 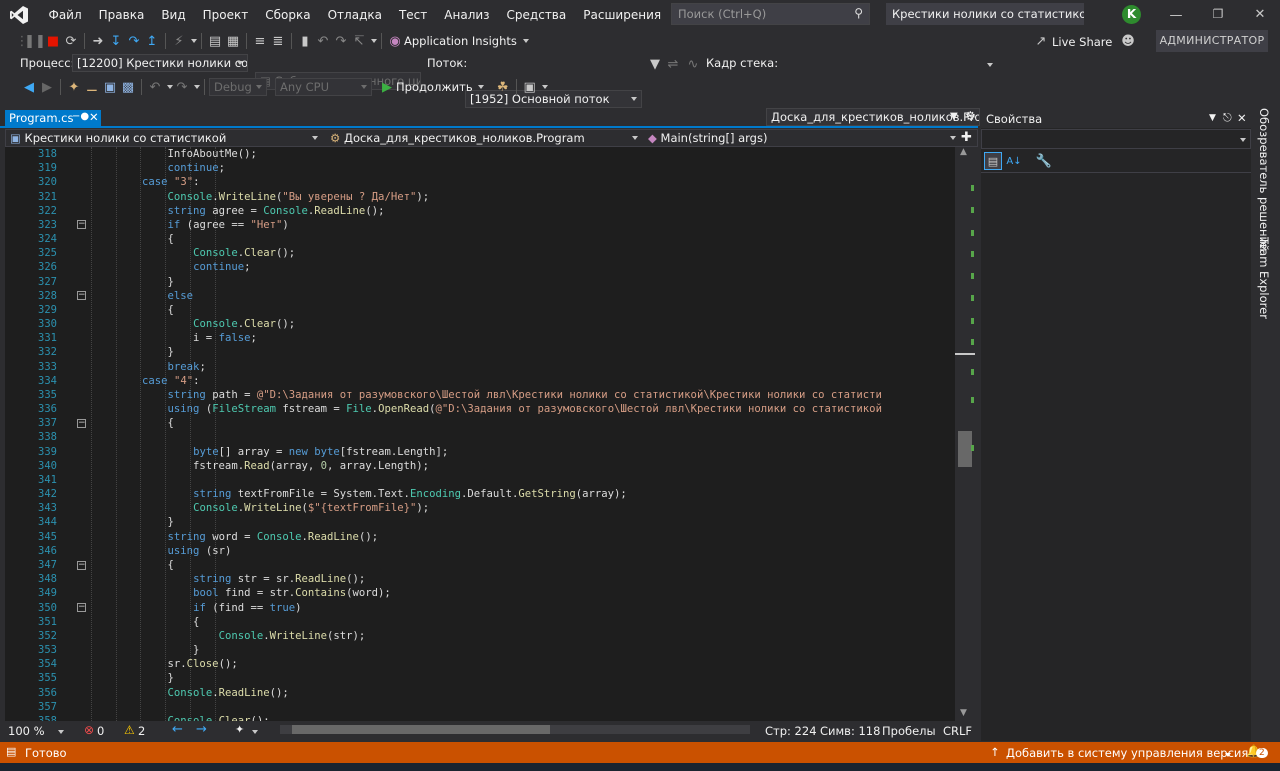 What do you see at coordinates (693, 64) in the screenshot?
I see `thread-toggle-icon: ∿` at bounding box center [693, 64].